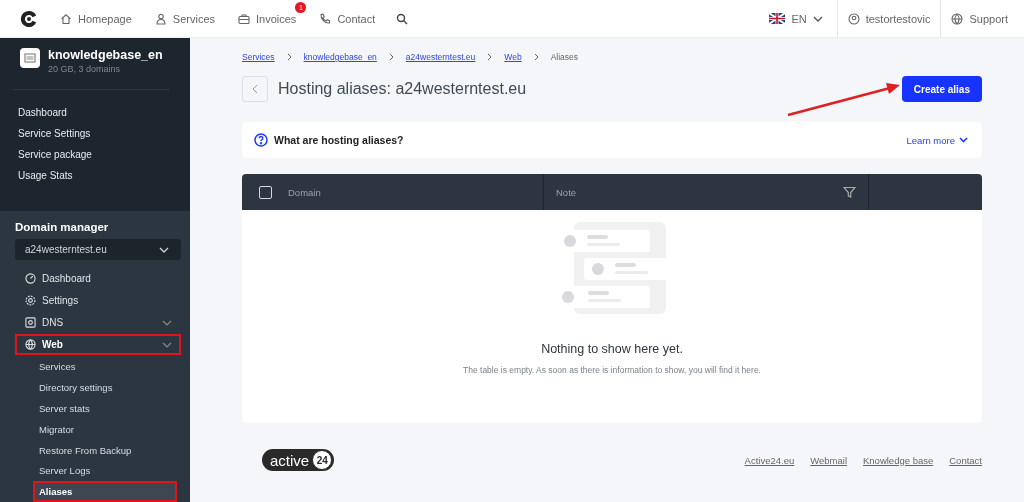 Image resolution: width=1024 pixels, height=502 pixels. What do you see at coordinates (66, 18) in the screenshot?
I see `home-icon` at bounding box center [66, 18].